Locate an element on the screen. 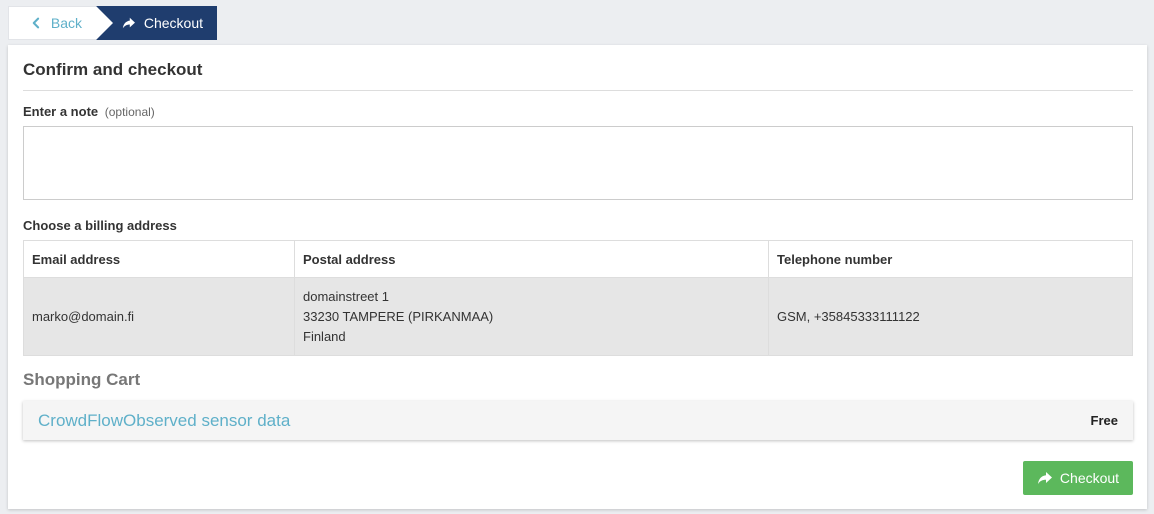  chevron-left-icon is located at coordinates (36, 23).